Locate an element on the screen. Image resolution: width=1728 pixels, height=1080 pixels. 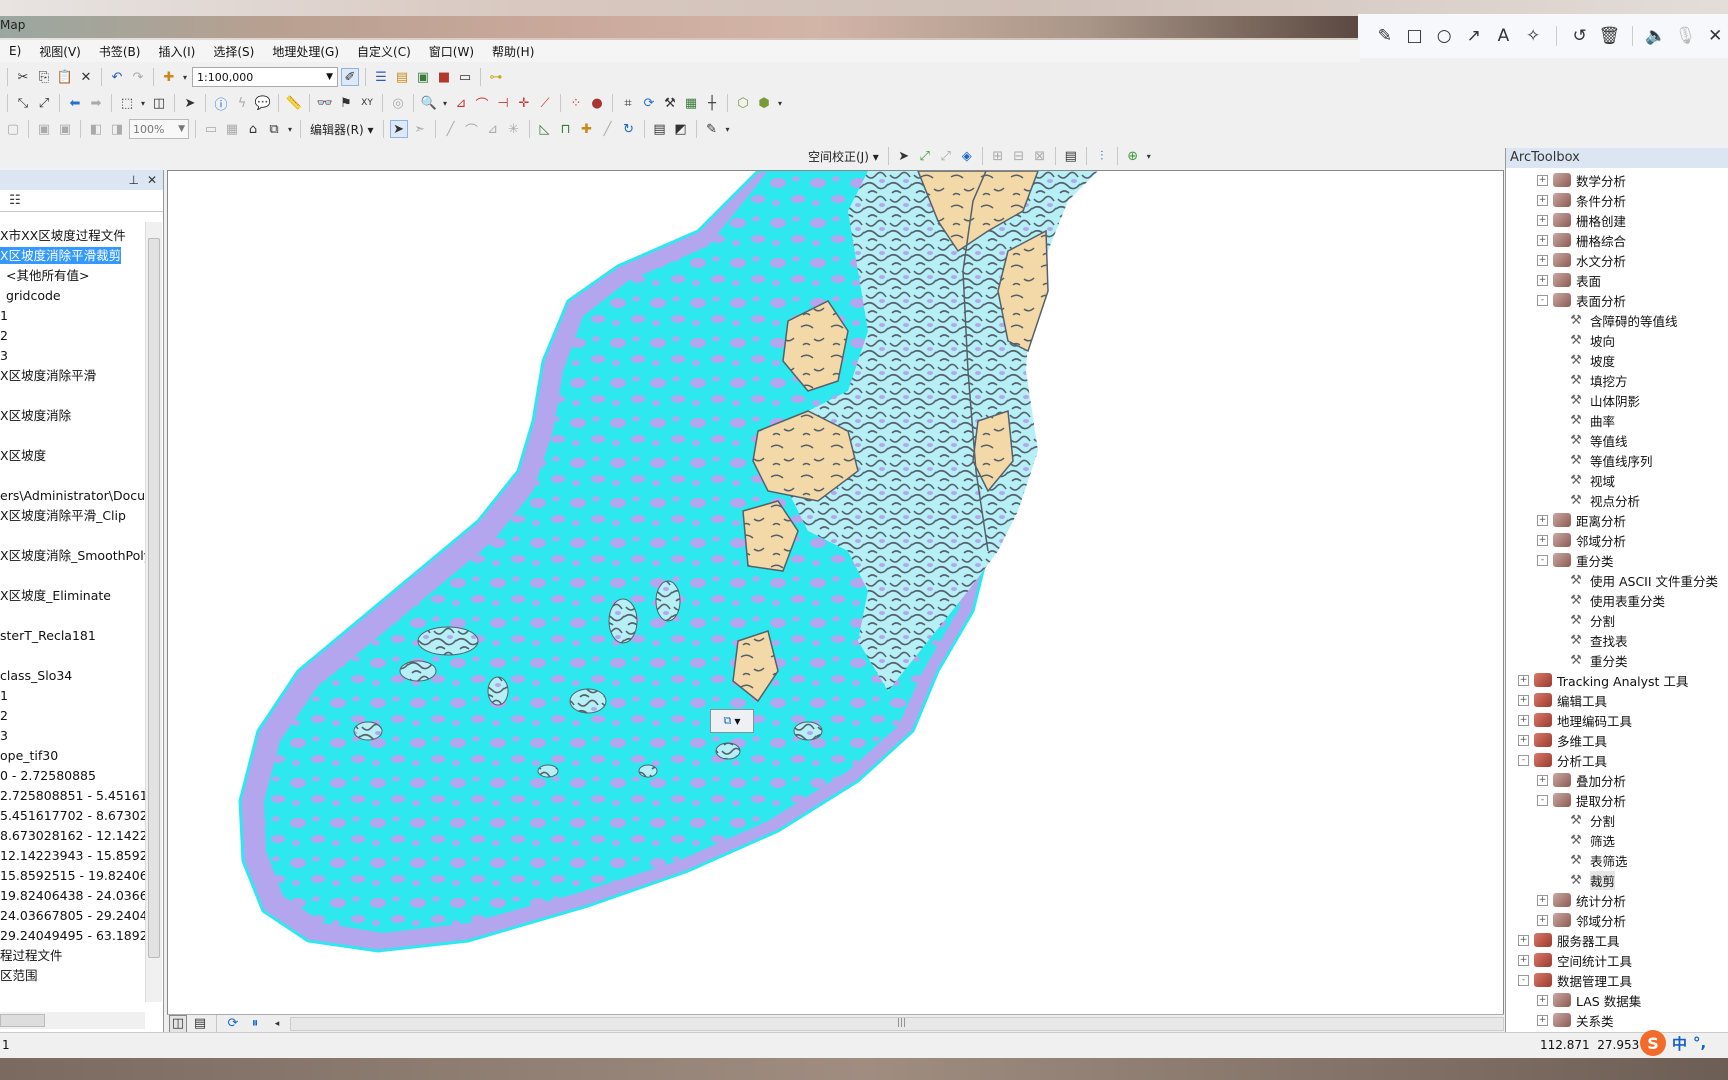
georeference-floating-toolbar: ⧉ ▼ is located at coordinates (732, 721).